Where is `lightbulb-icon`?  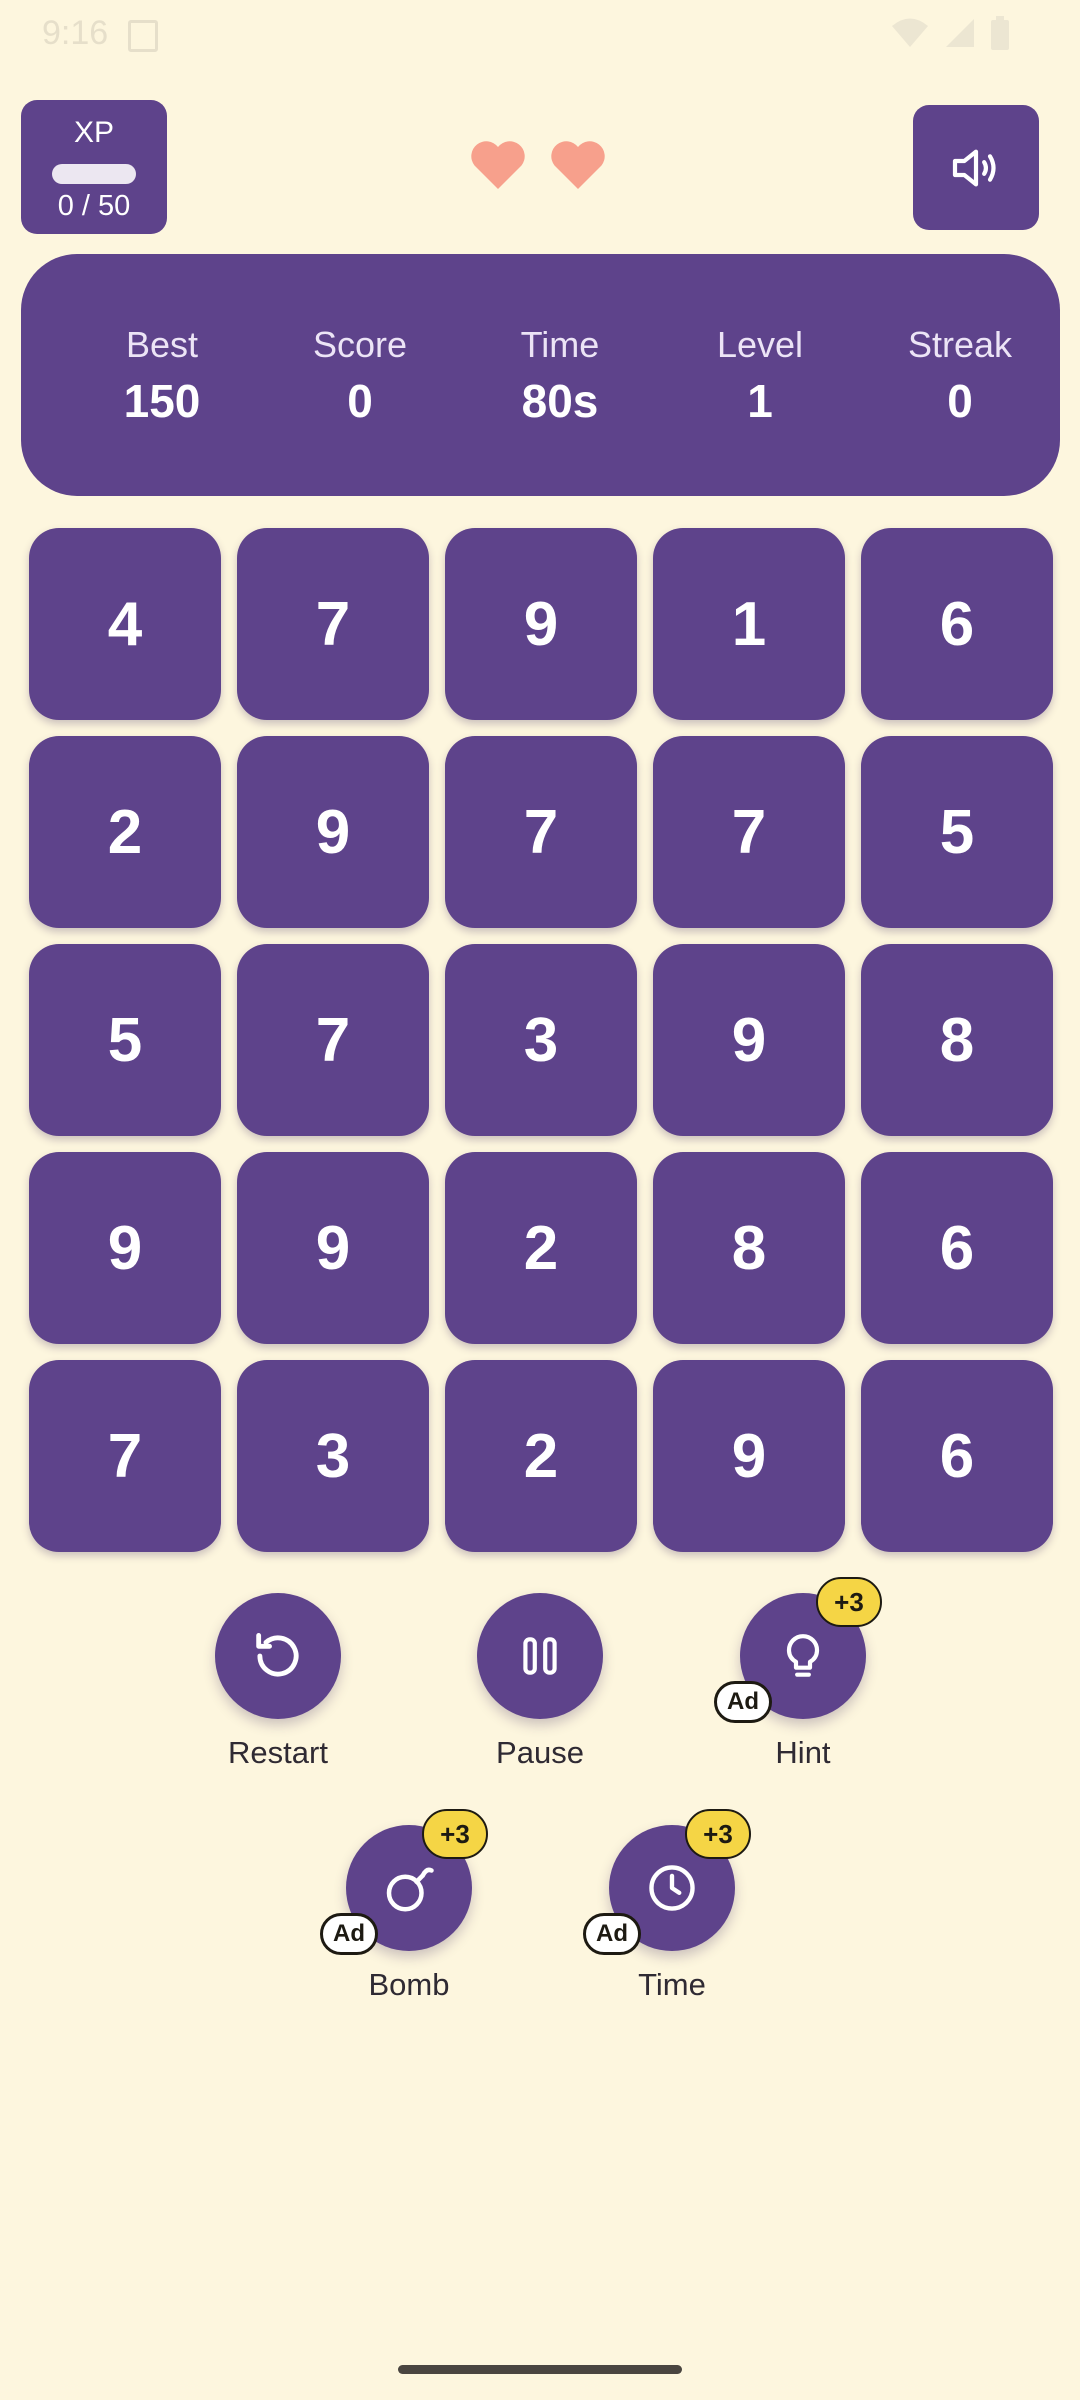
lightbulb-icon is located at coordinates (803, 1655).